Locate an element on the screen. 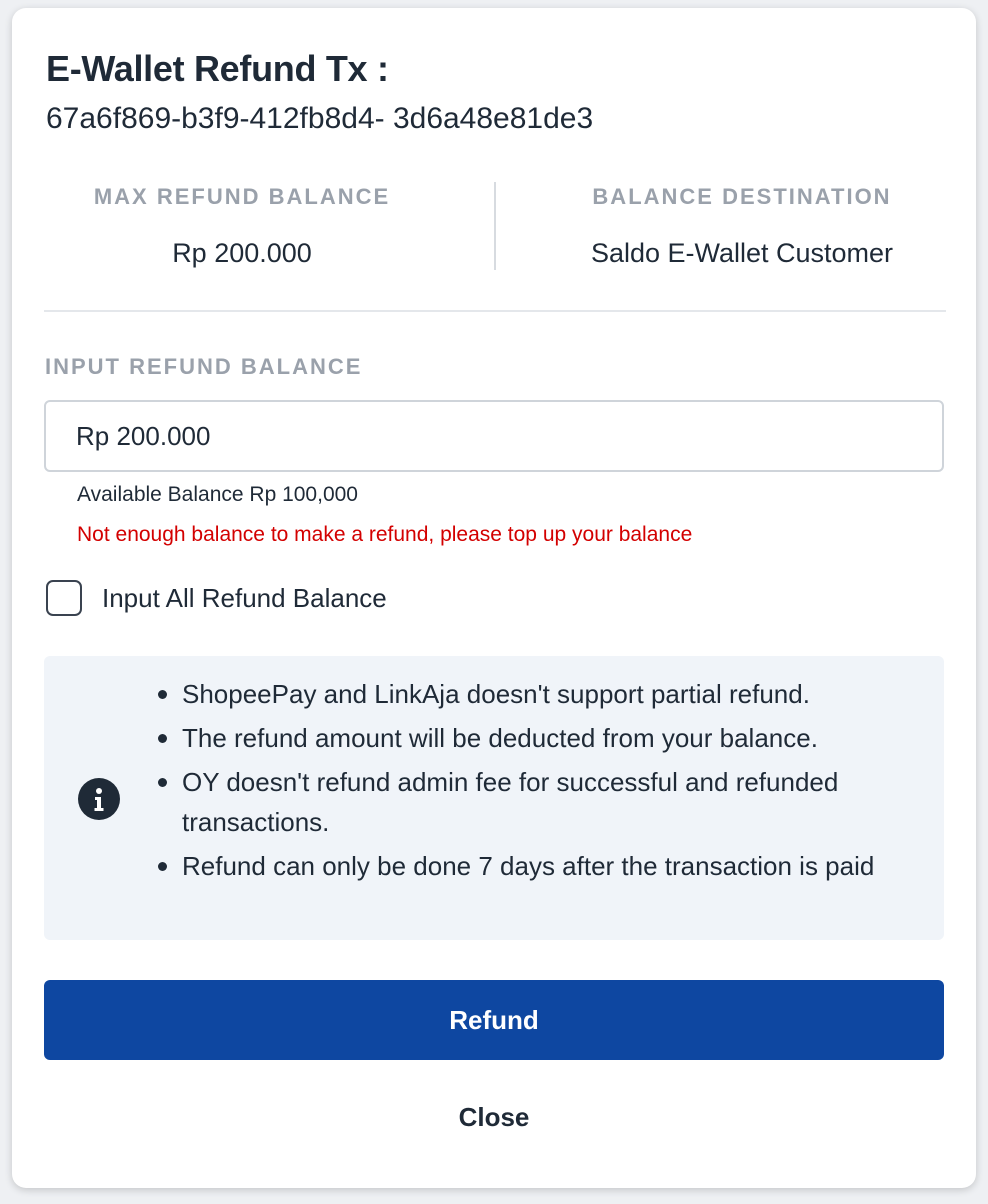 This screenshot has width=988, height=1204. modal-title: E-Wallet Refund Tx : is located at coordinates (217, 68).